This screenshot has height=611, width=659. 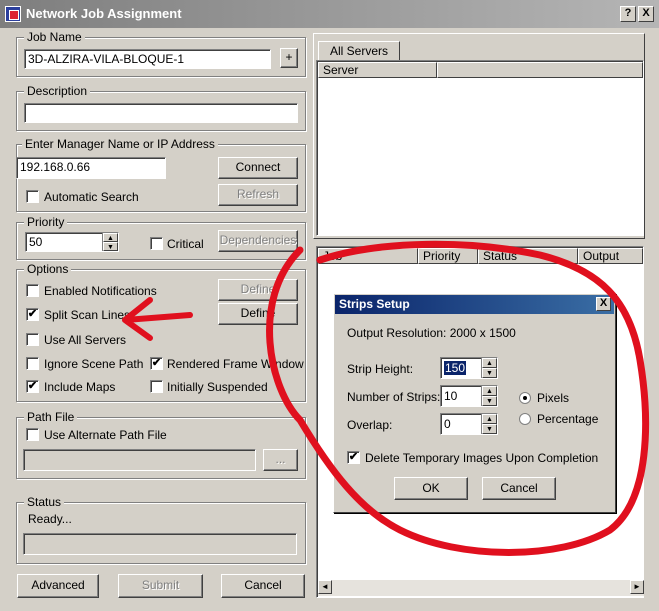 What do you see at coordinates (44, 502) in the screenshot?
I see `status-legend: Status` at bounding box center [44, 502].